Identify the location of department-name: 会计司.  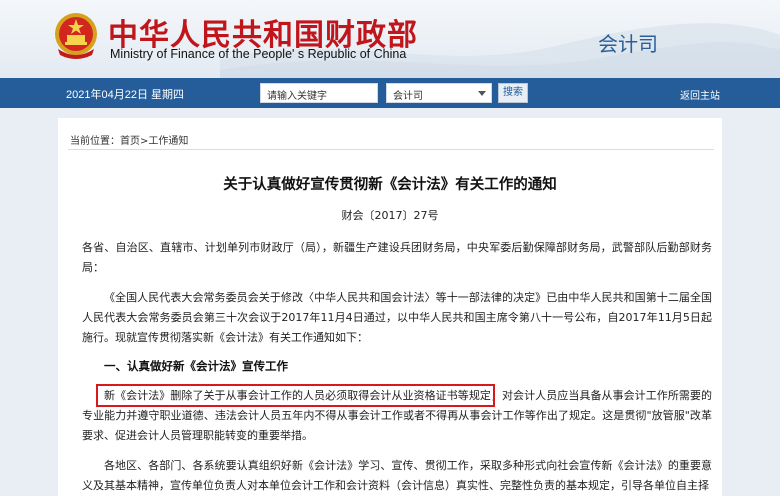
(628, 44).